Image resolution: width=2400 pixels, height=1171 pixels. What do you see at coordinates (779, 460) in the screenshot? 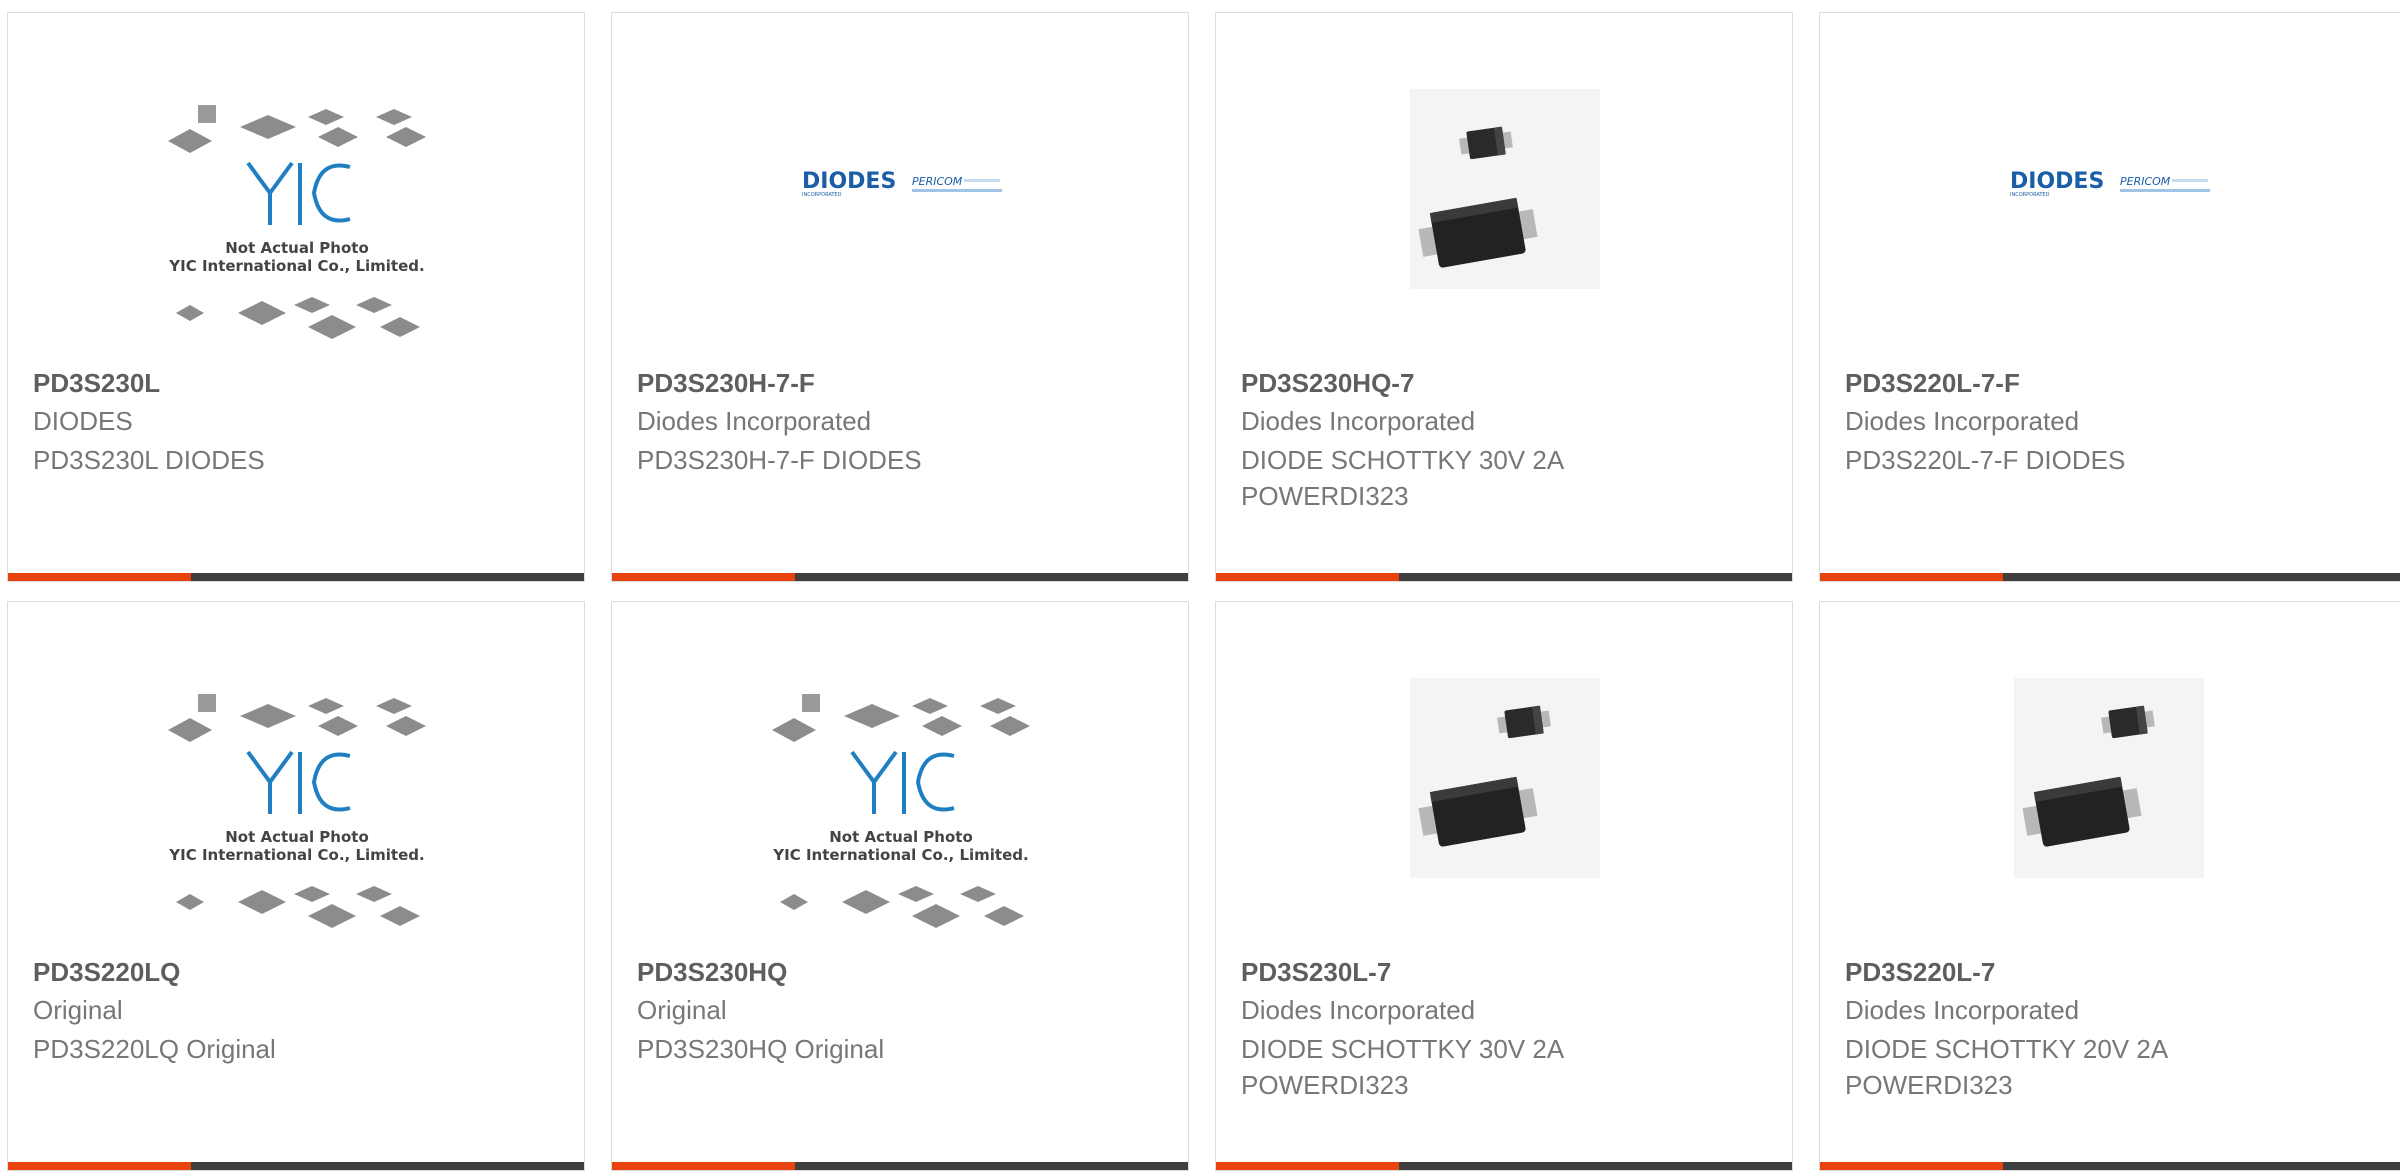
I see `description: PD3S230H-7-F DIODES` at bounding box center [779, 460].